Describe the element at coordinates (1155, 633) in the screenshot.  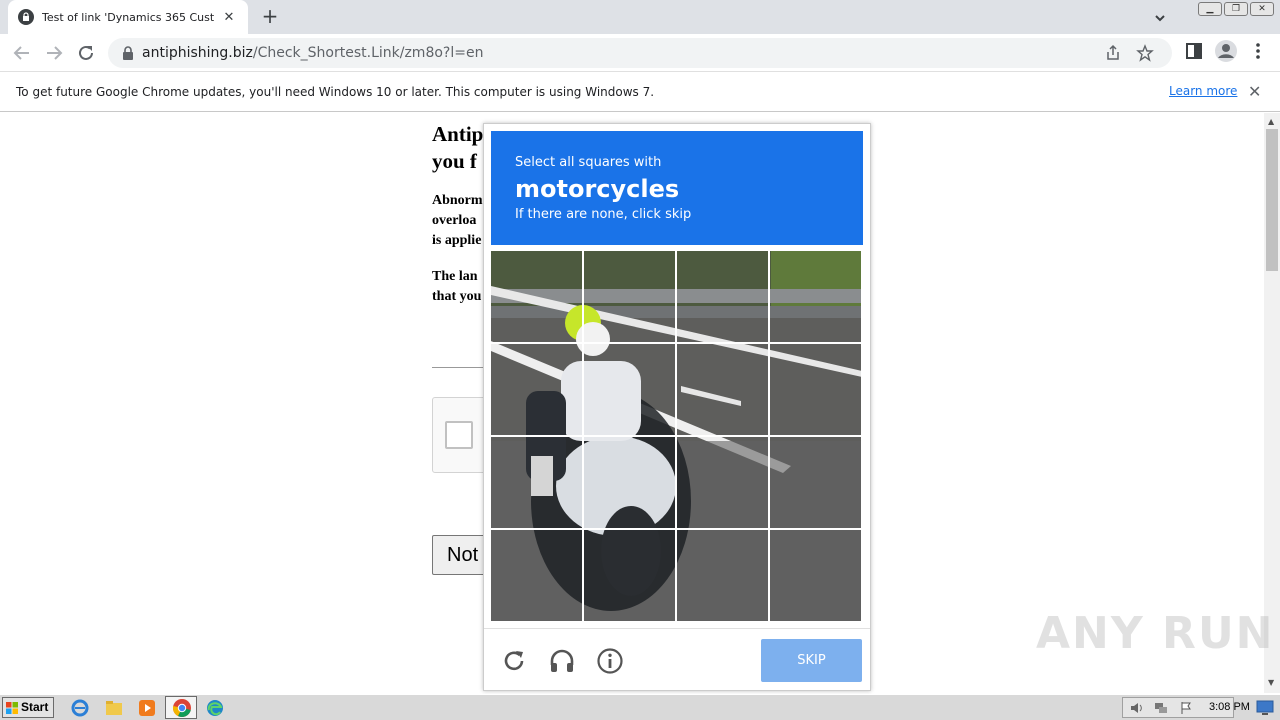
I see `anyrun-watermark: ANY RUN` at that location.